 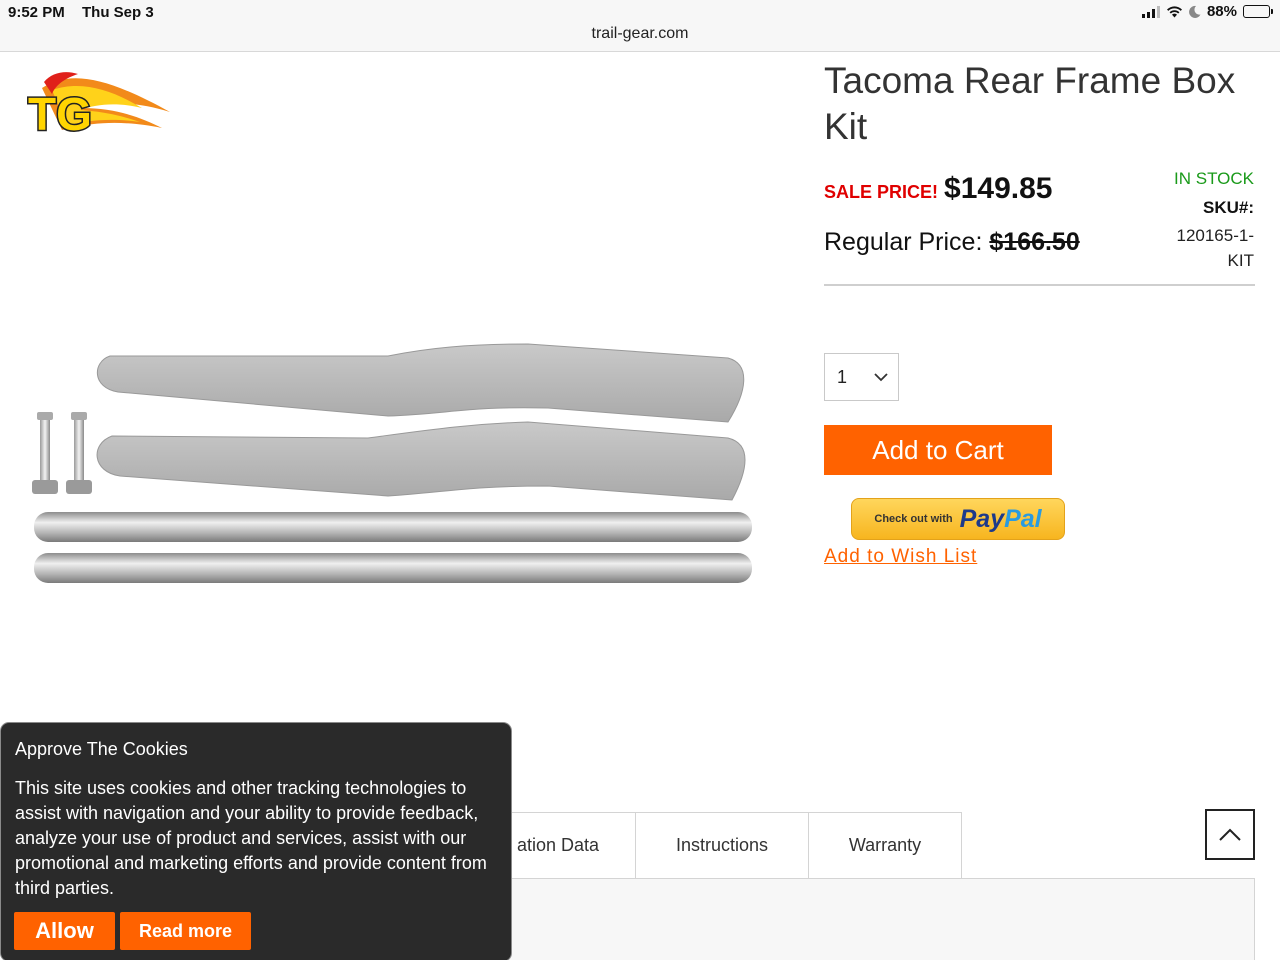 What do you see at coordinates (903, 242) in the screenshot?
I see `regular-price-label: Regular Price:` at bounding box center [903, 242].